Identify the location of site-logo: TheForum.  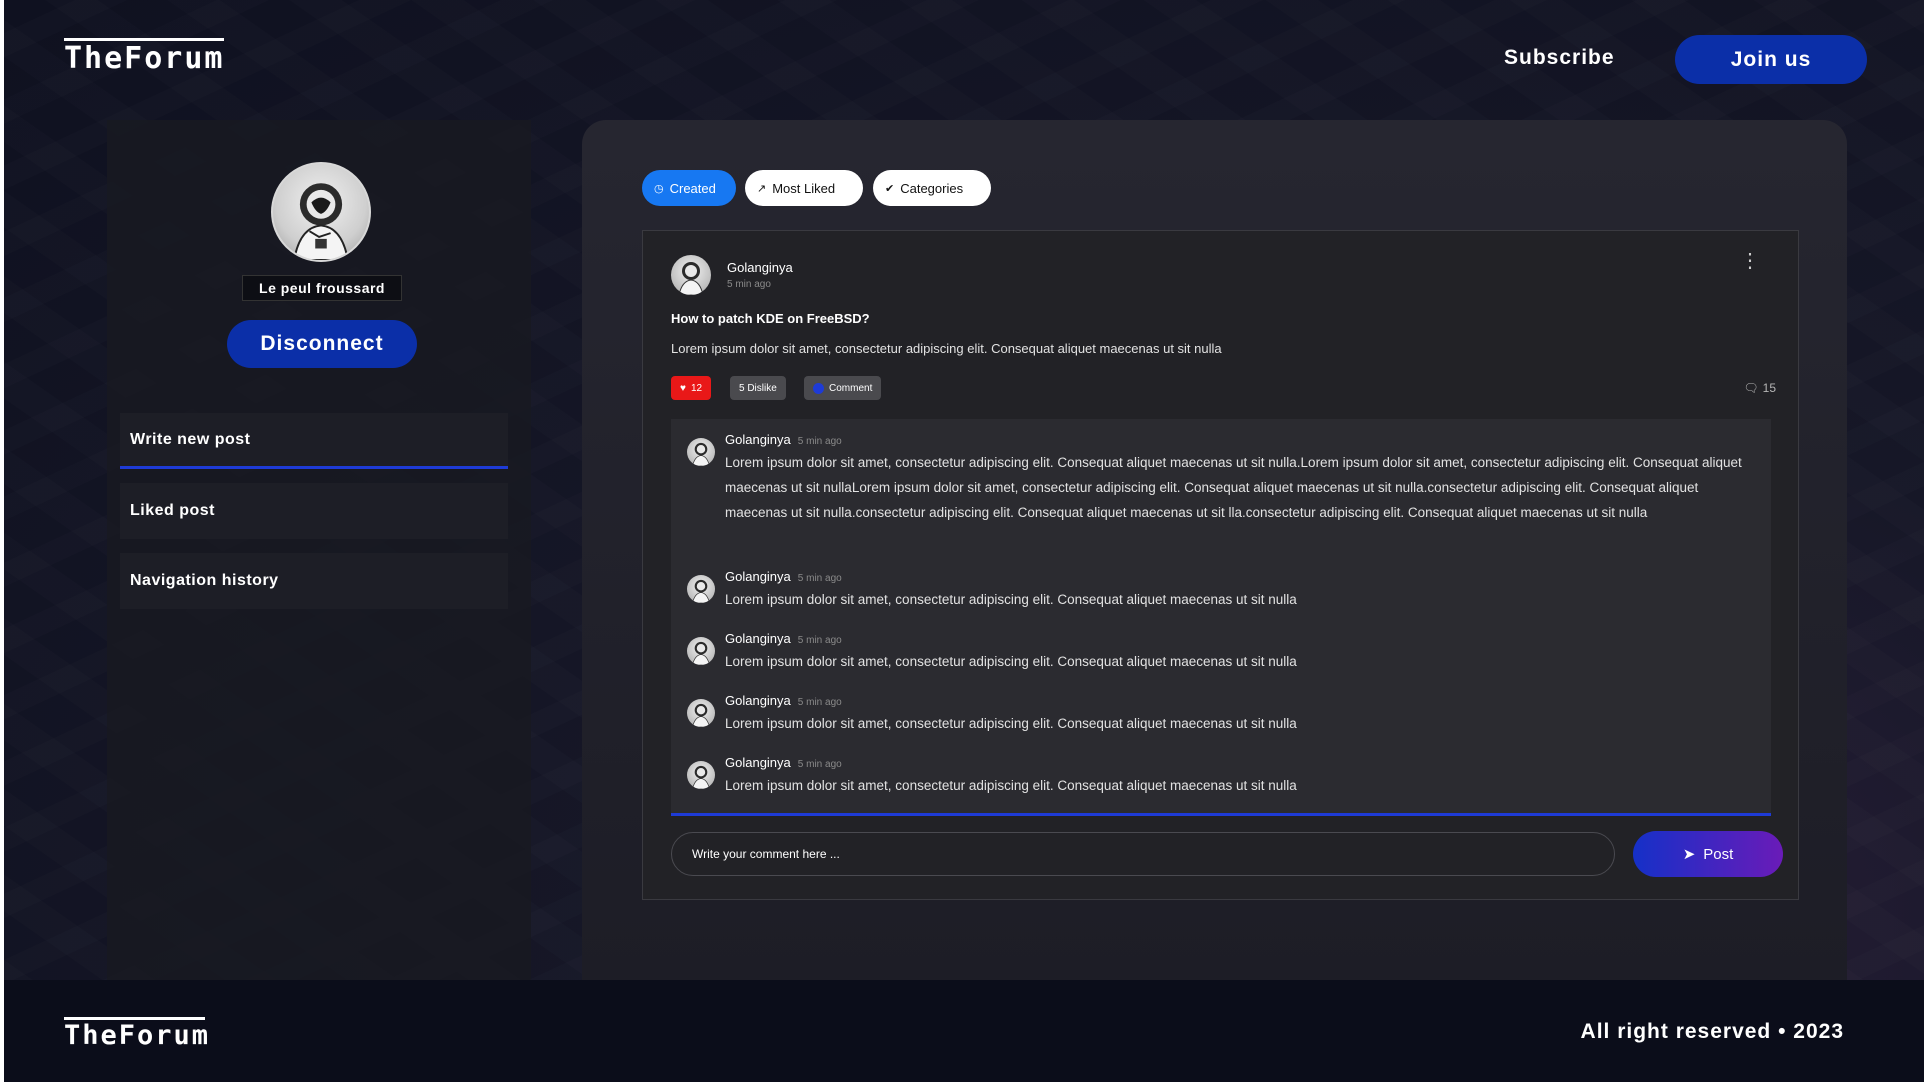
(144, 57).